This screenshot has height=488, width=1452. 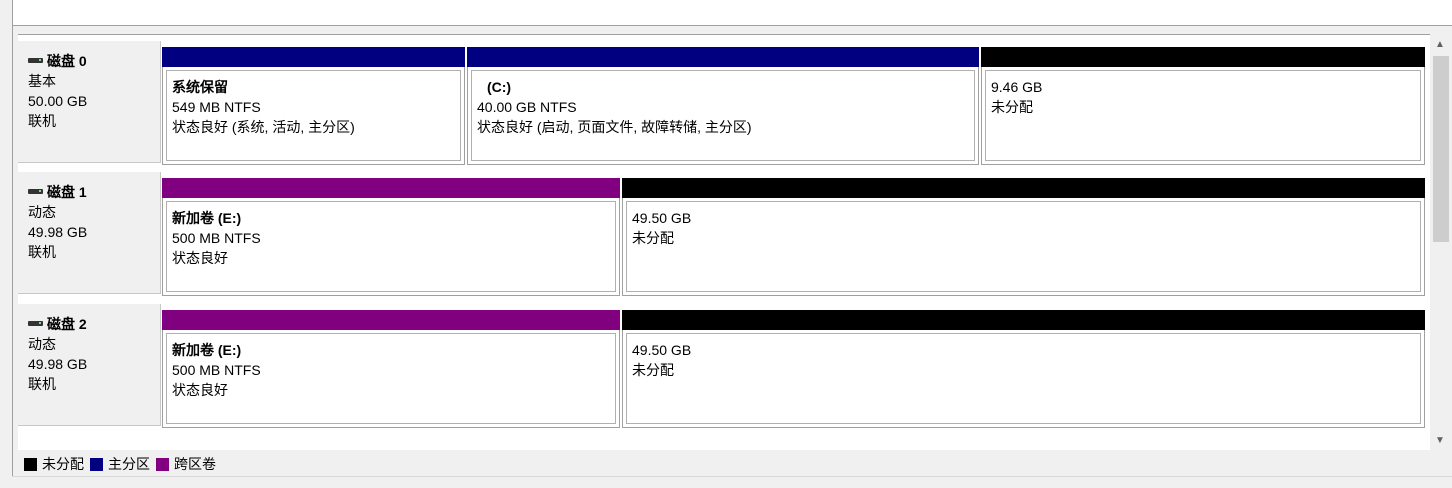 I want to click on status-bar, so click(x=732, y=482).